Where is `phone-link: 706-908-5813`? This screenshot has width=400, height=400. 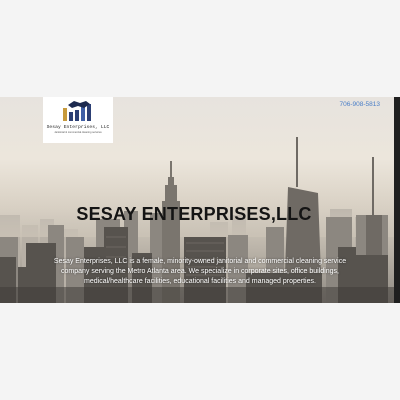 phone-link: 706-908-5813 is located at coordinates (360, 104).